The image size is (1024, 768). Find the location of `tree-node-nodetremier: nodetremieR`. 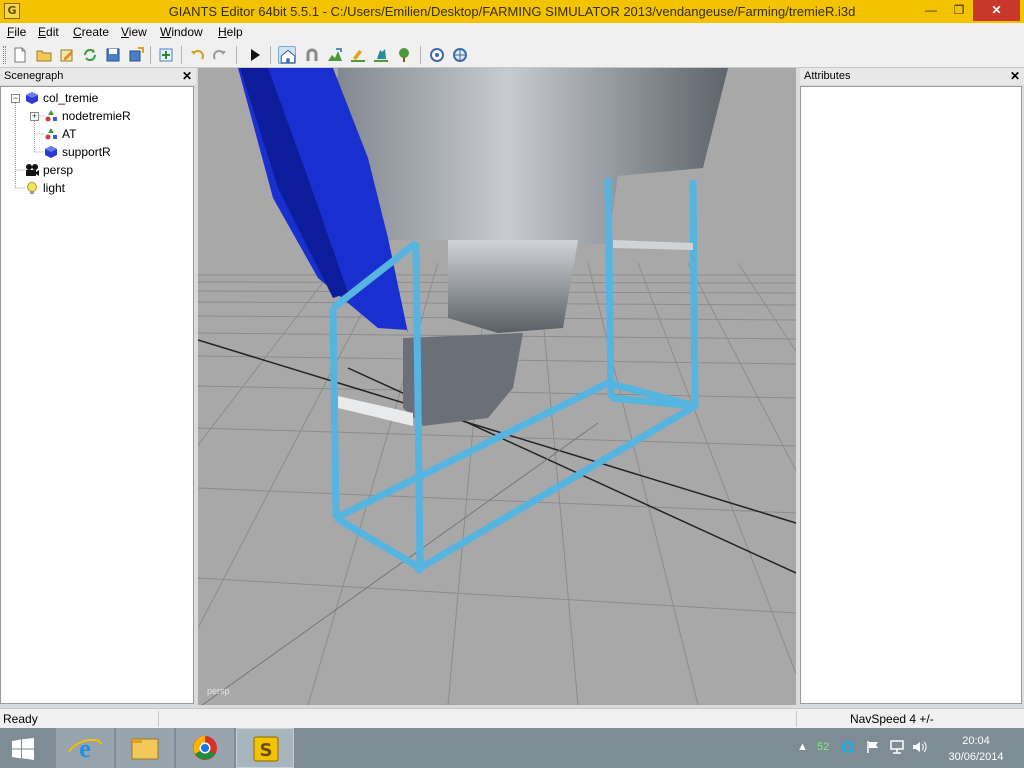

tree-node-nodetremier: nodetremieR is located at coordinates (114, 116).